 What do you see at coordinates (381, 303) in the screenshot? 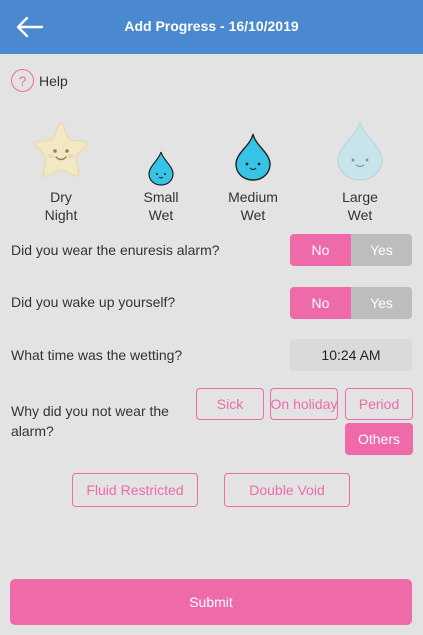
I see `wake-yes-option: Yes` at bounding box center [381, 303].